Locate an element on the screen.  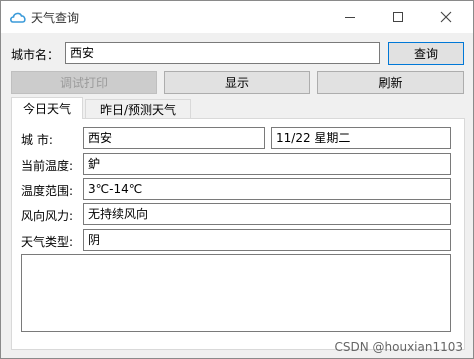
weather-type-field: 阴 is located at coordinates (267, 240).